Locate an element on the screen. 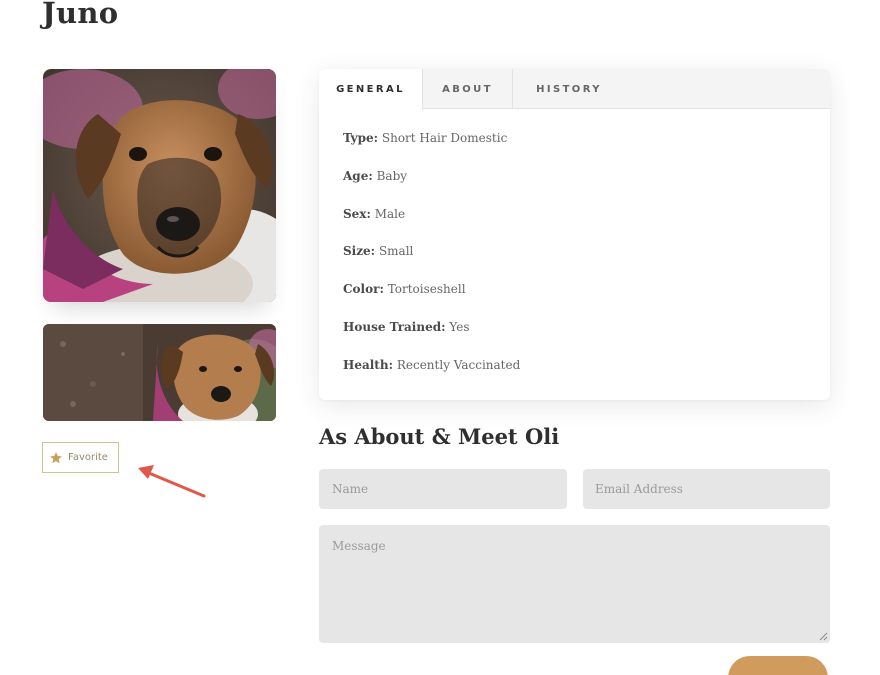 This screenshot has height=675, width=880. detail-health-key: Health: is located at coordinates (368, 364).